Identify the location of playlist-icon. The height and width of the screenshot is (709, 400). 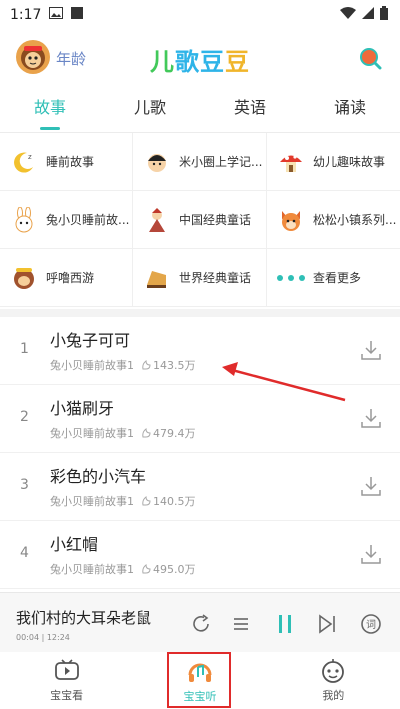
(241, 624).